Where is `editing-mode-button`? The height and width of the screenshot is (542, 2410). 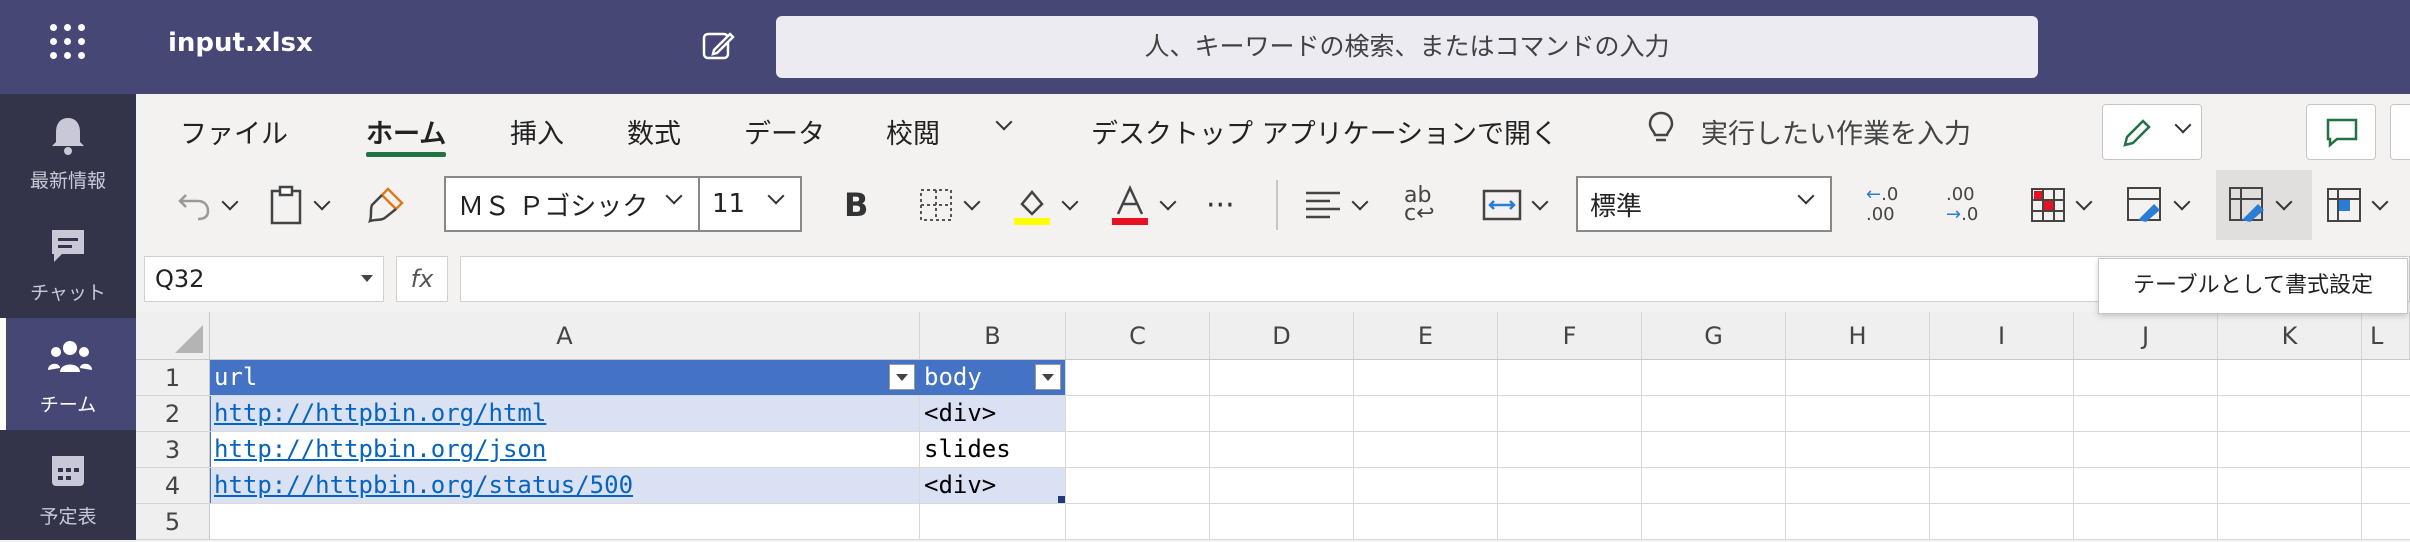 editing-mode-button is located at coordinates (2152, 132).